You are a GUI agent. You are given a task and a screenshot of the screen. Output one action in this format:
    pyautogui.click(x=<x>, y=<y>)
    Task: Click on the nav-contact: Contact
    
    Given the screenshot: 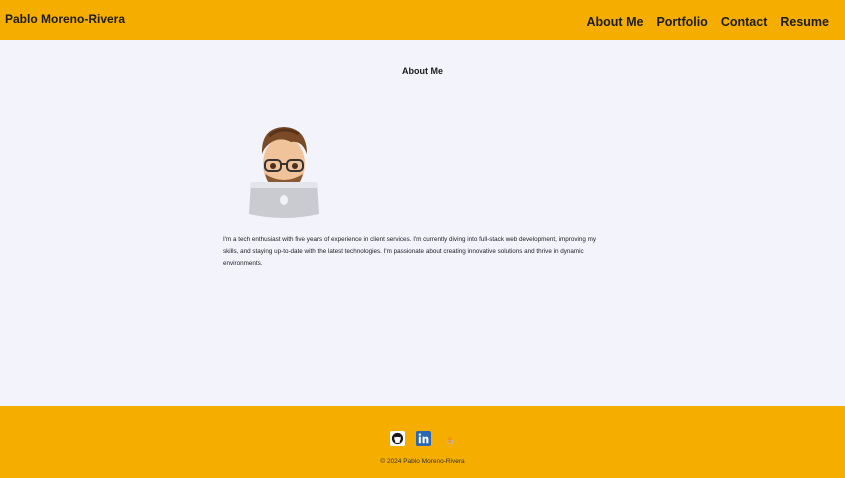 What is the action you would take?
    pyautogui.click(x=744, y=22)
    